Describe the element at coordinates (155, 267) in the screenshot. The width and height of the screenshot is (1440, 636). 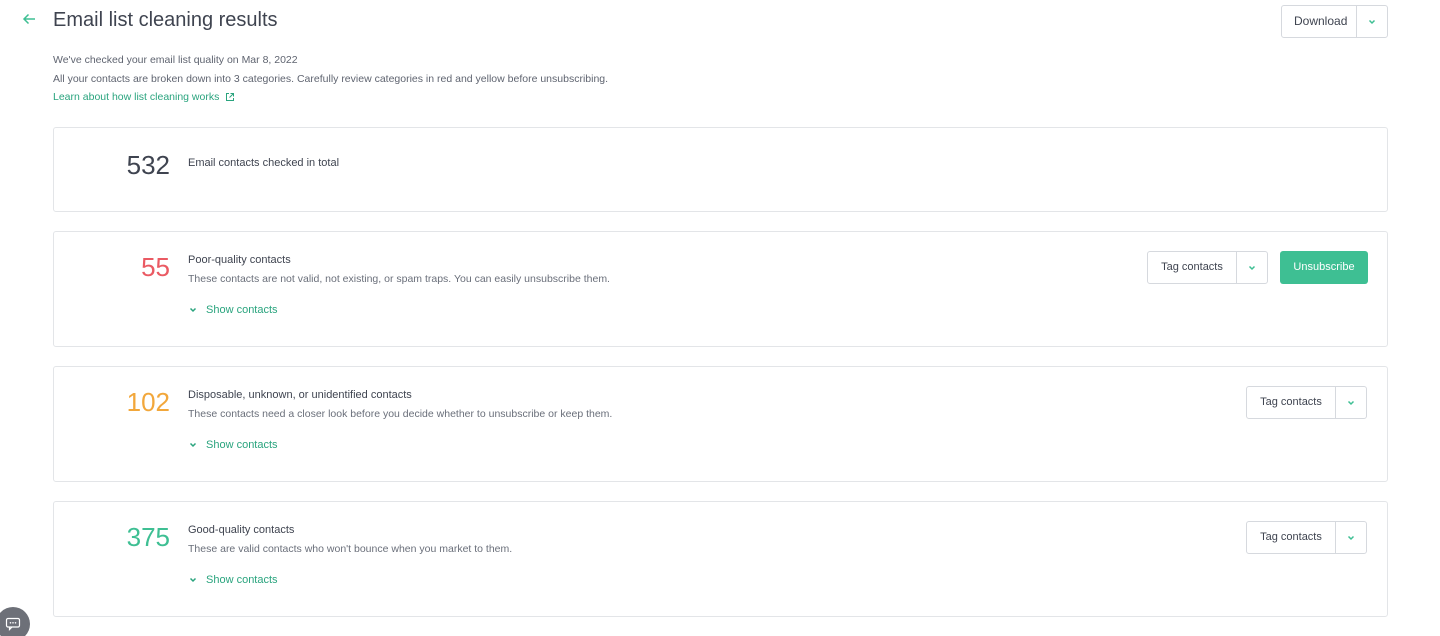
I see `poor-quality-count: 55` at that location.